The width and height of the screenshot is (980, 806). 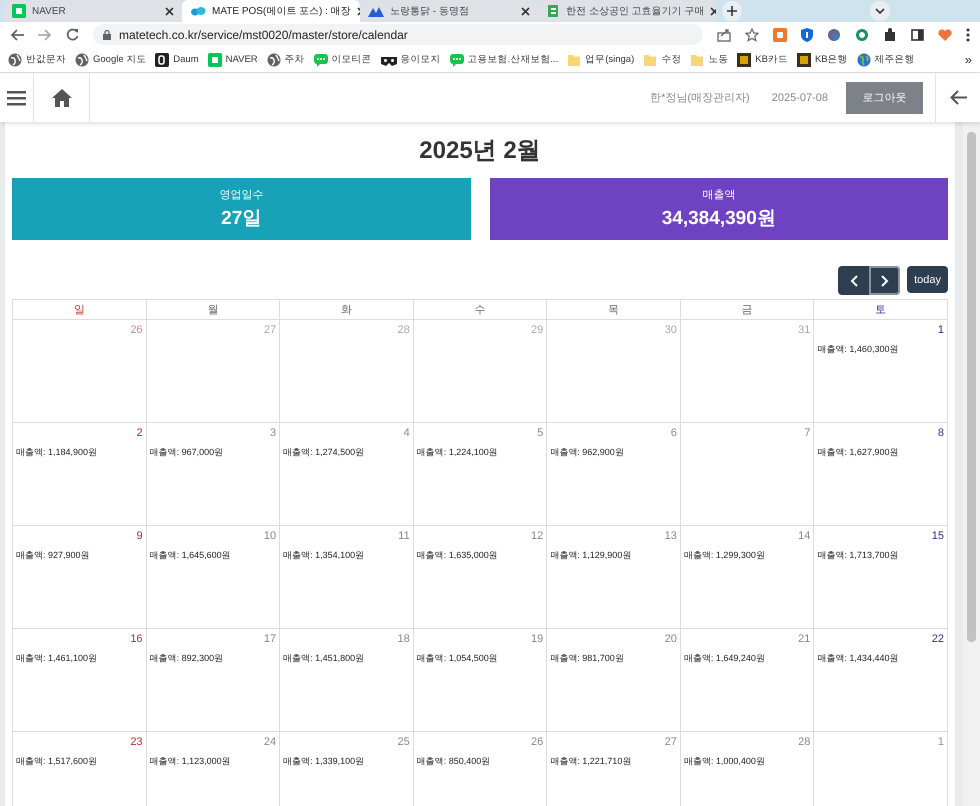 What do you see at coordinates (804, 742) in the screenshot?
I see `day-number: 28` at bounding box center [804, 742].